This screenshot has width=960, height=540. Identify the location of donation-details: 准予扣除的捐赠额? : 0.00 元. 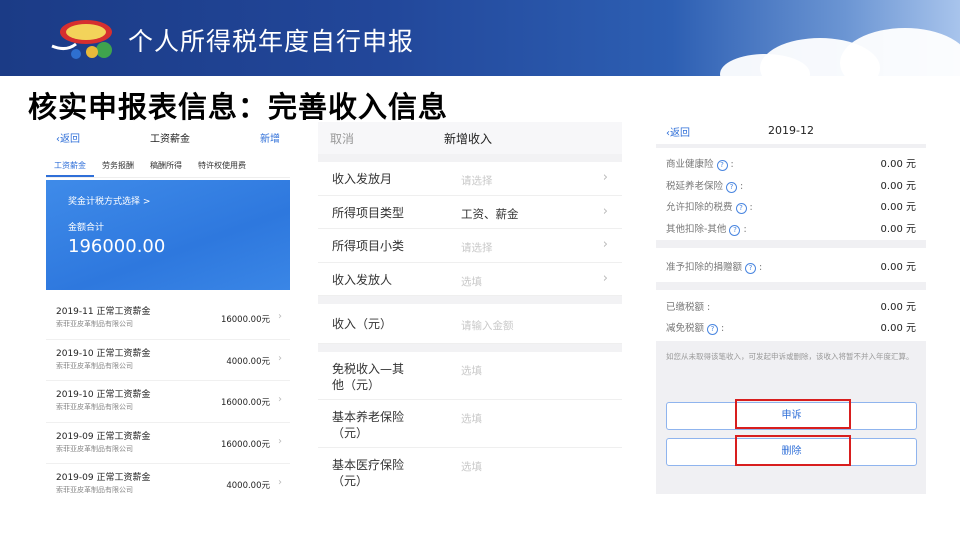
(791, 265).